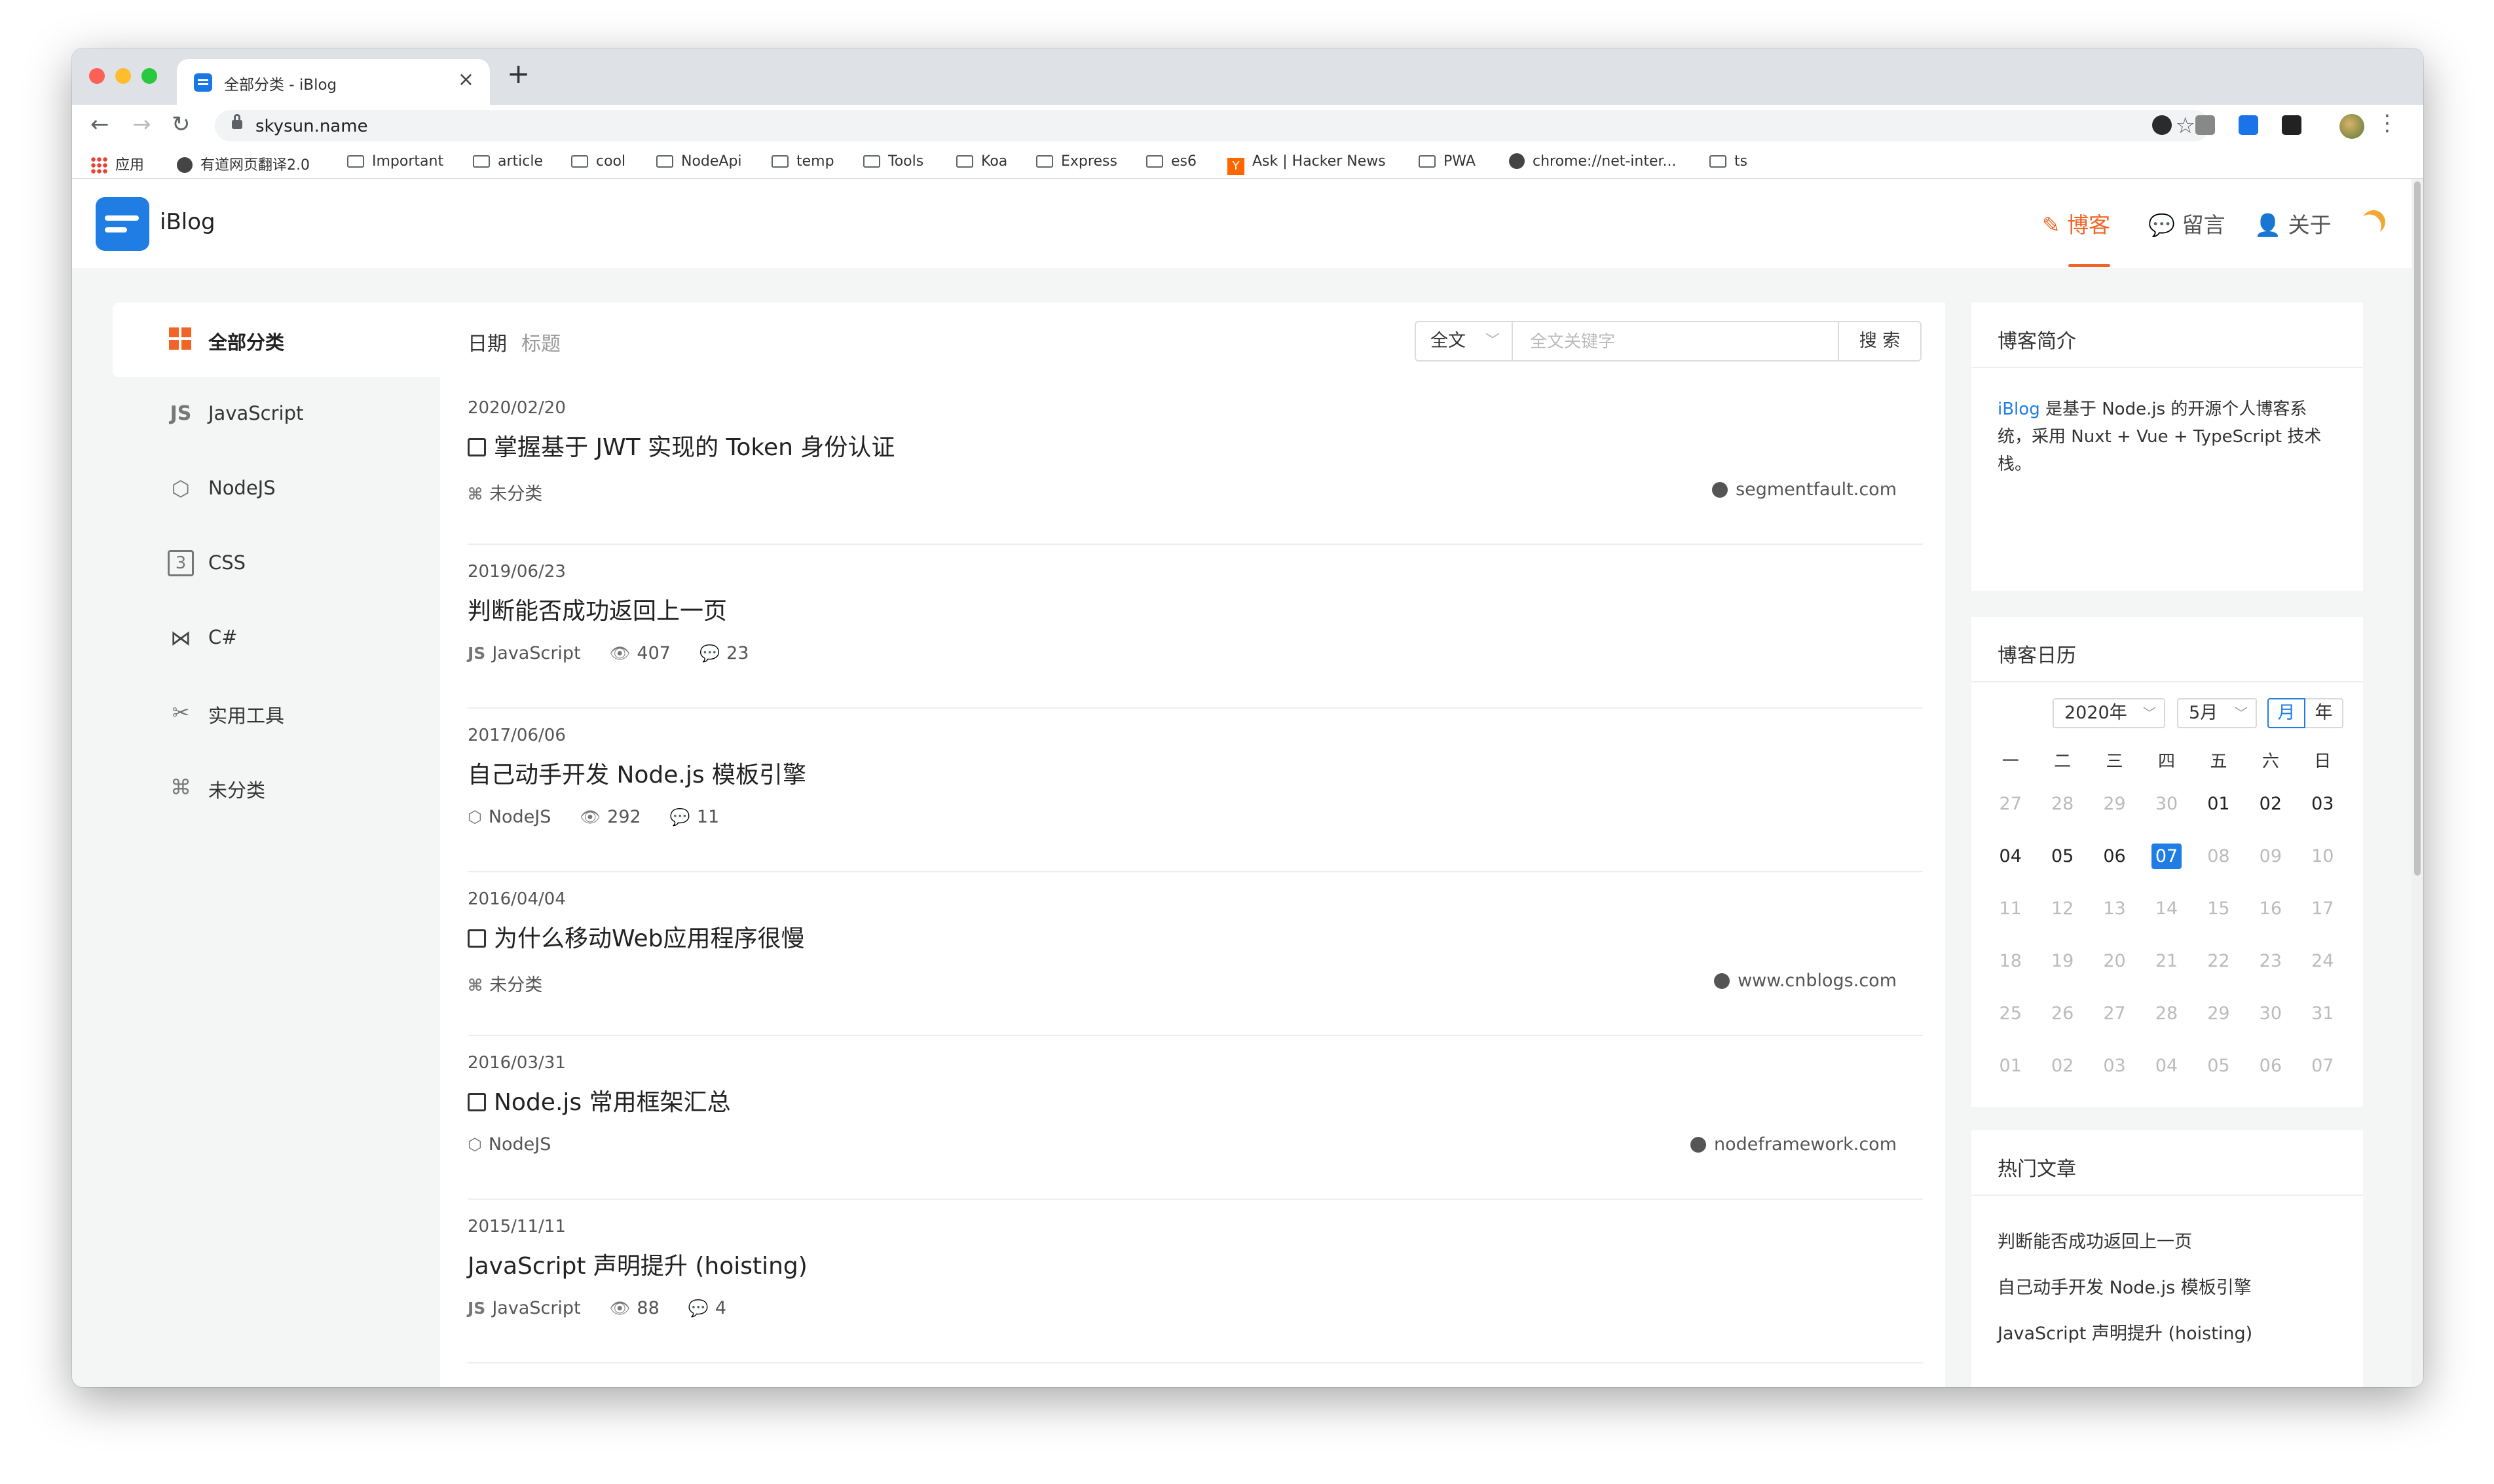 The image size is (2494, 1484). Describe the element at coordinates (597, 609) in the screenshot. I see `article-title-link: 判断能否成功返回上一页` at that location.